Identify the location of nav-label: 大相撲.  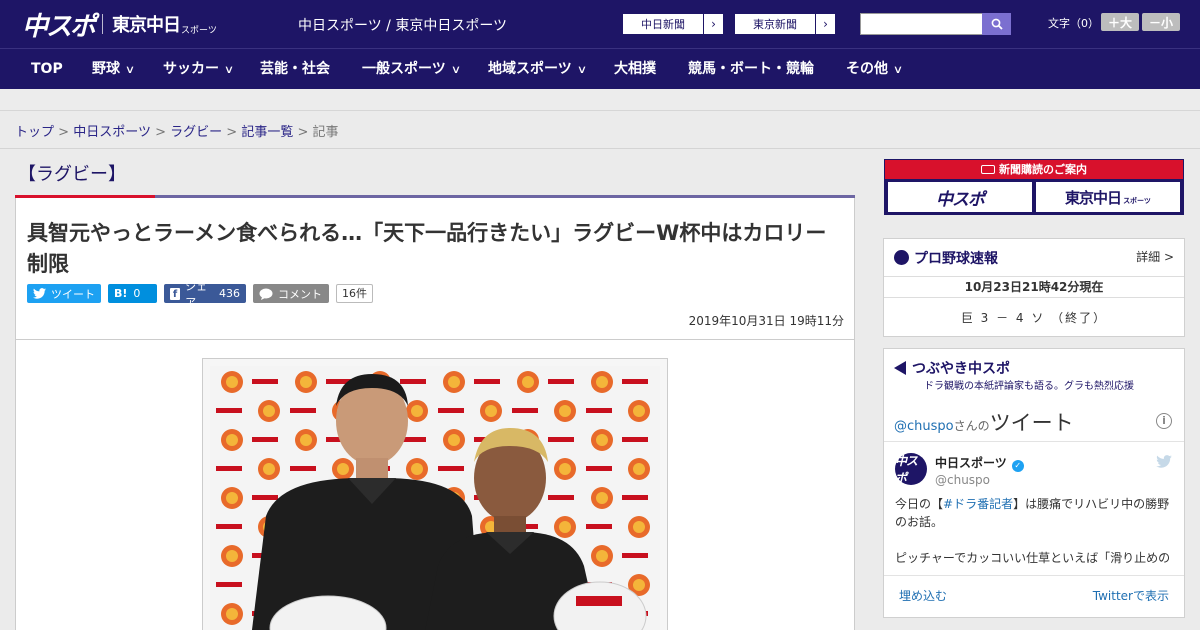
(635, 69).